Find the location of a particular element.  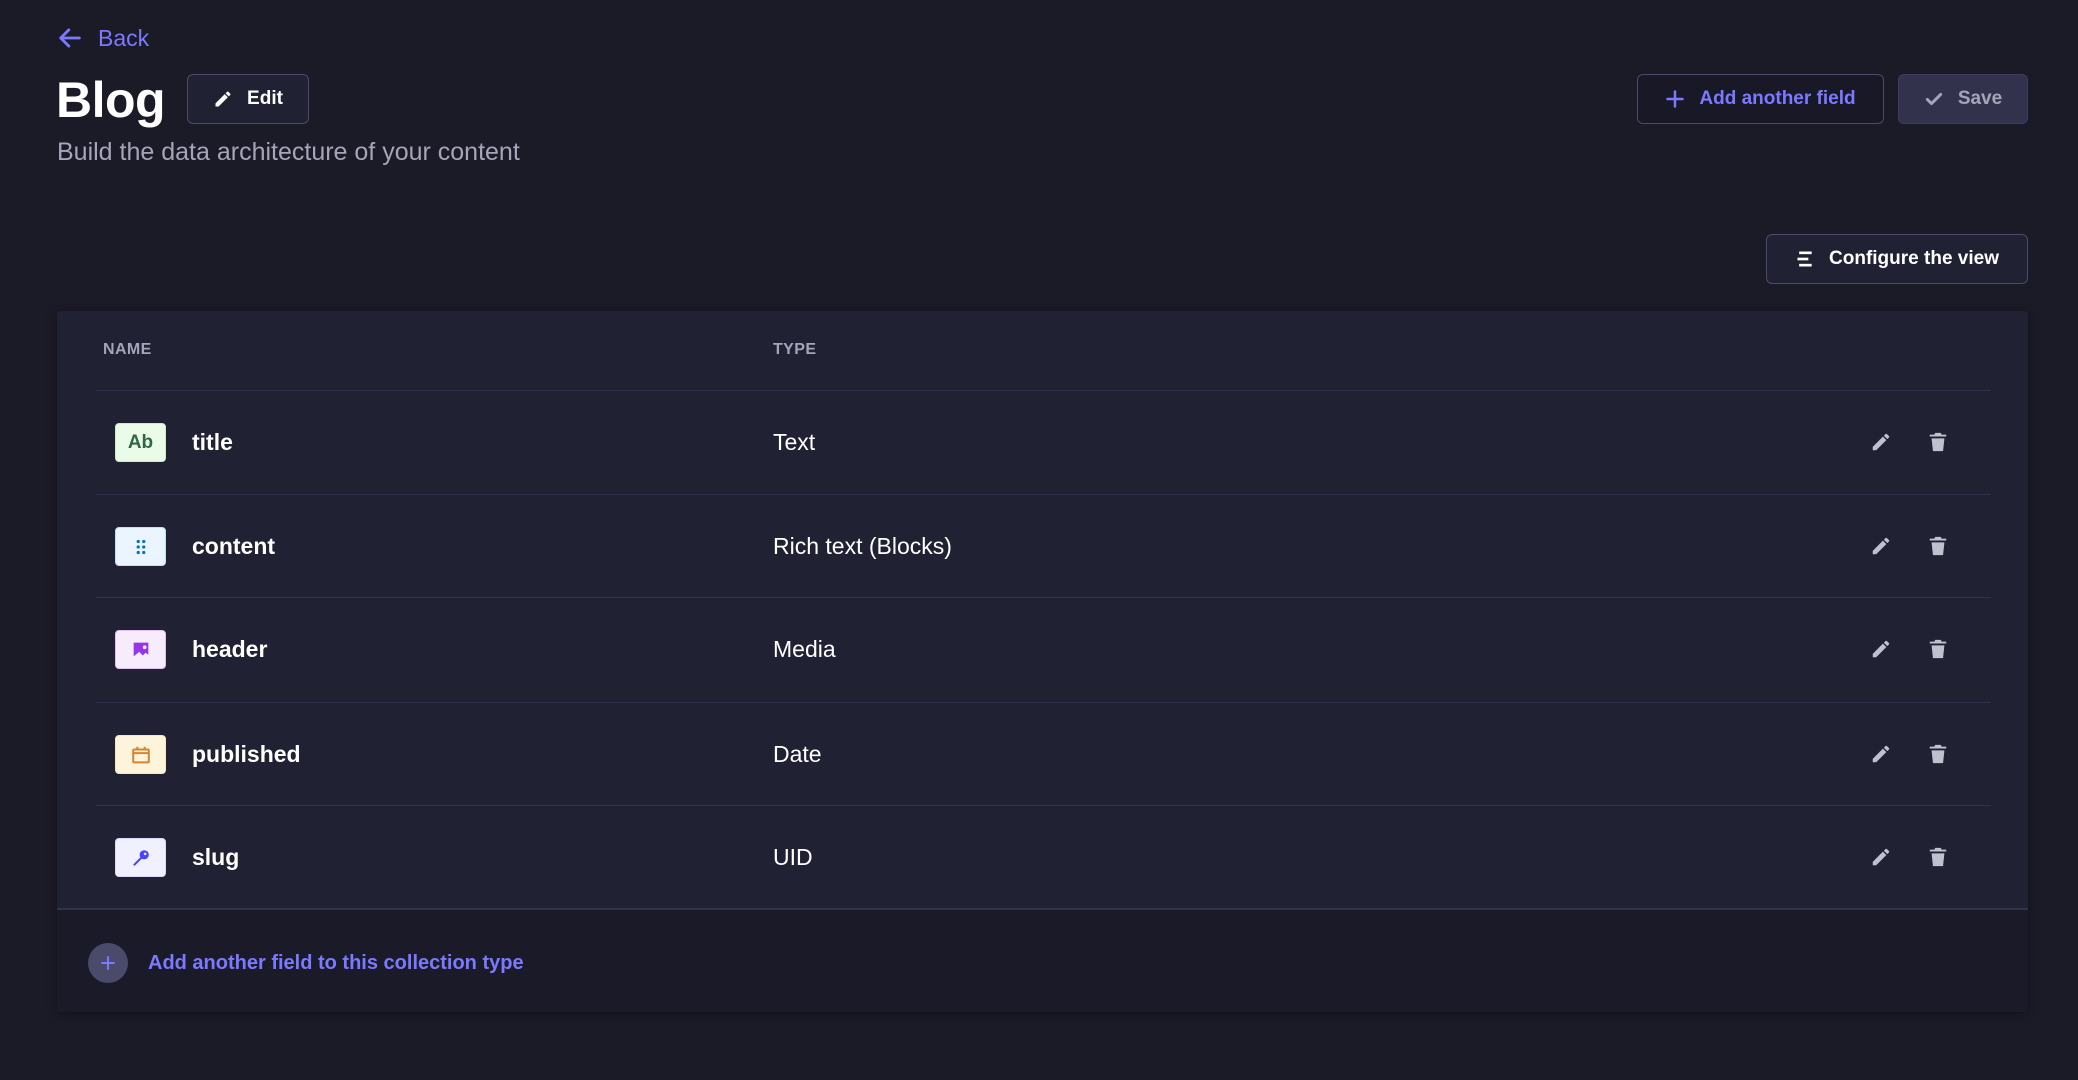

field-name: content is located at coordinates (234, 546).